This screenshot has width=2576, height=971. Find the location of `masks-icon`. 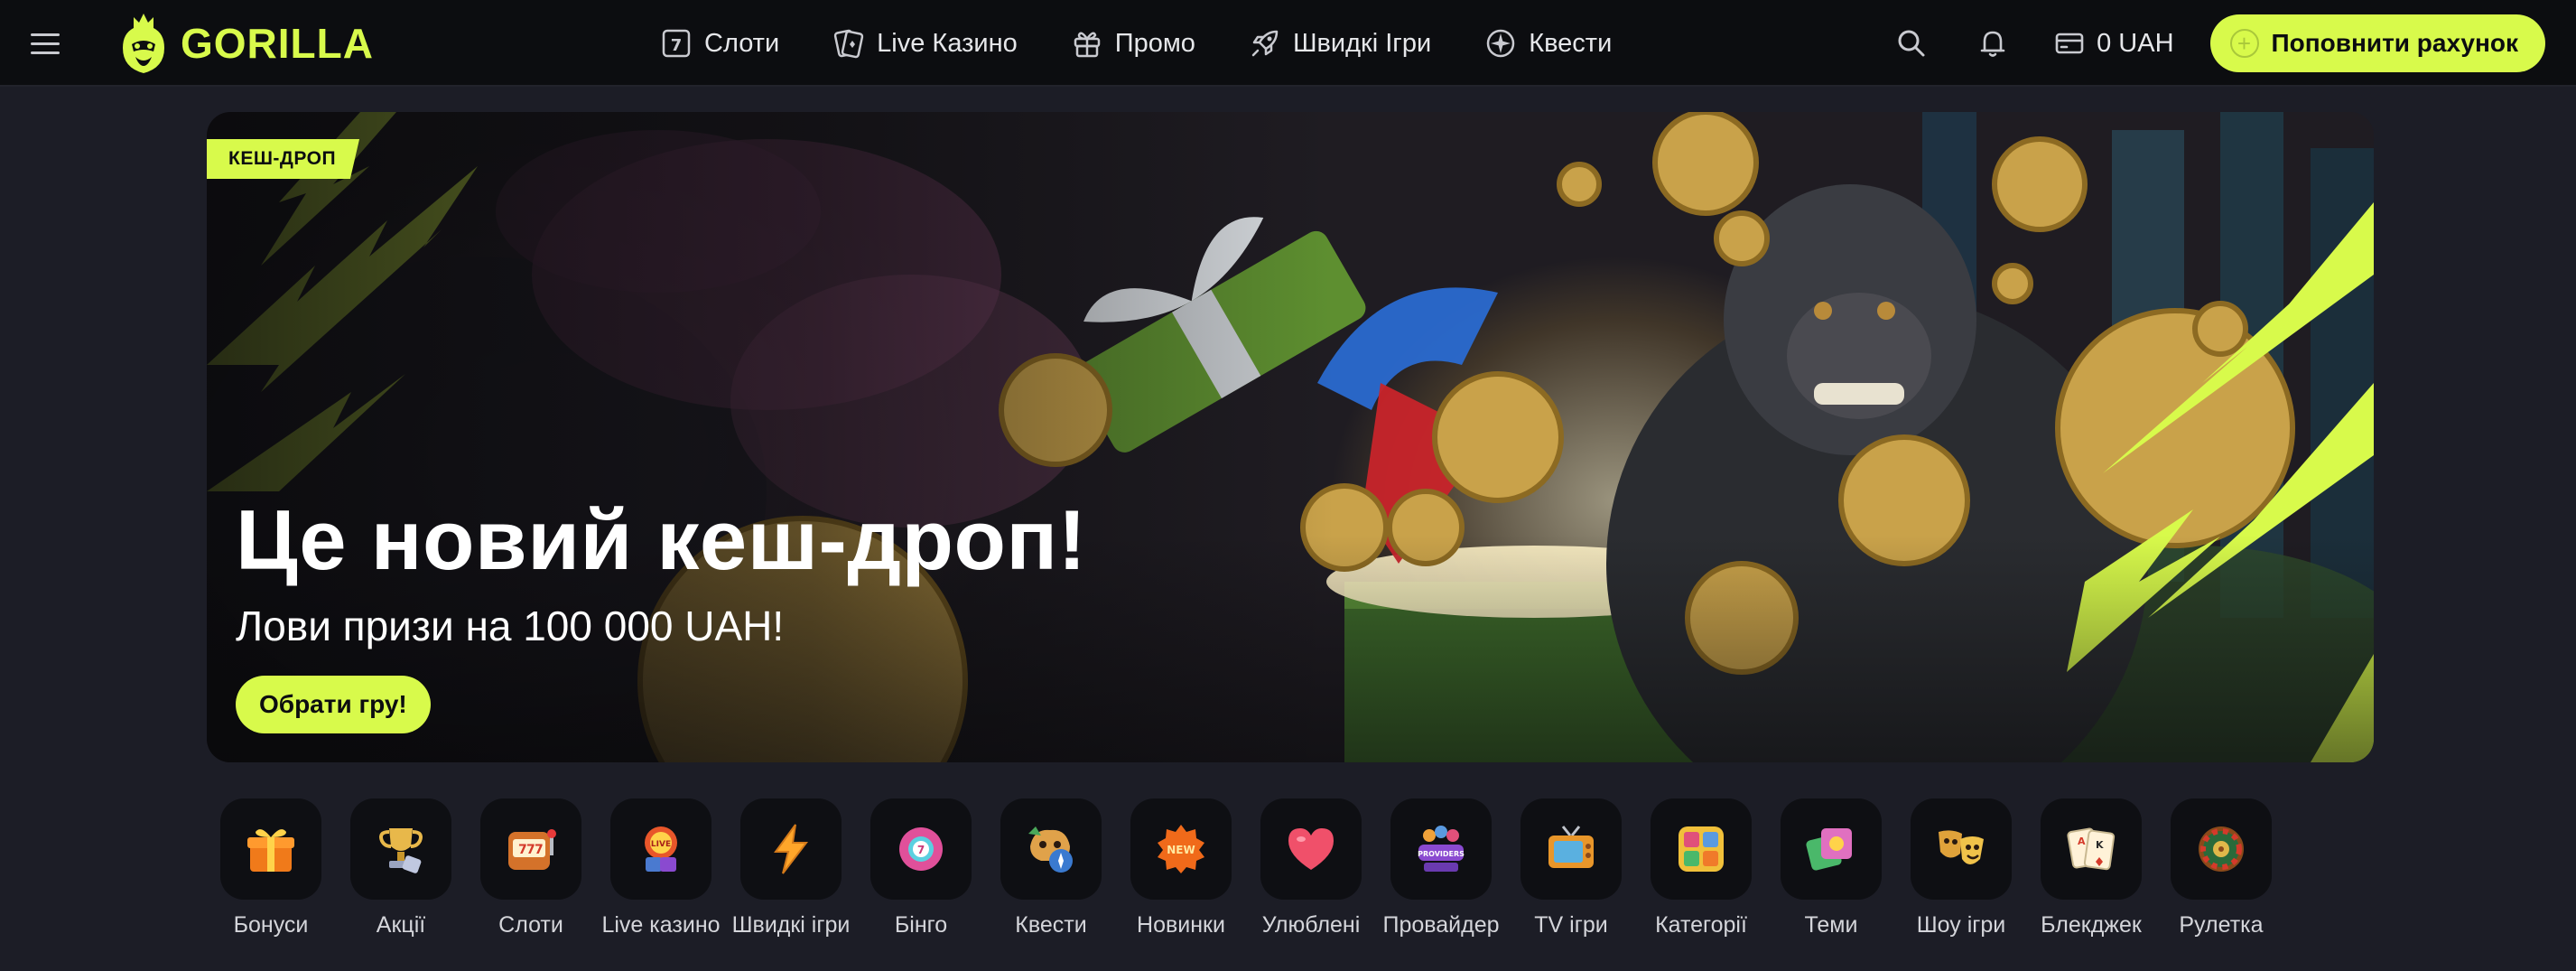

masks-icon is located at coordinates (1961, 847).